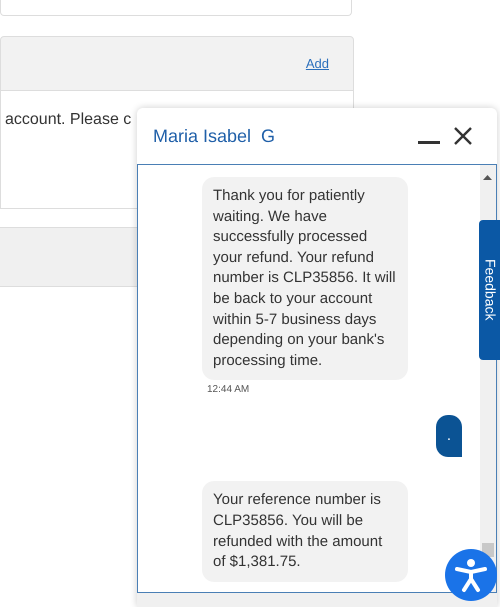 Image resolution: width=500 pixels, height=607 pixels. I want to click on message-time: 12:44 AM, so click(228, 390).